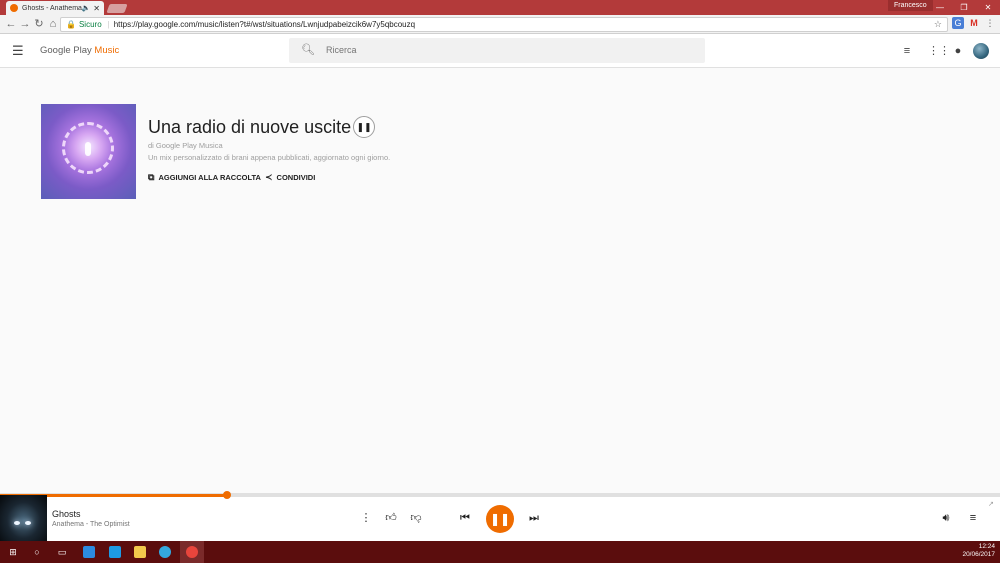 The height and width of the screenshot is (563, 1000). What do you see at coordinates (66, 514) in the screenshot?
I see `song-title: Ghosts` at bounding box center [66, 514].